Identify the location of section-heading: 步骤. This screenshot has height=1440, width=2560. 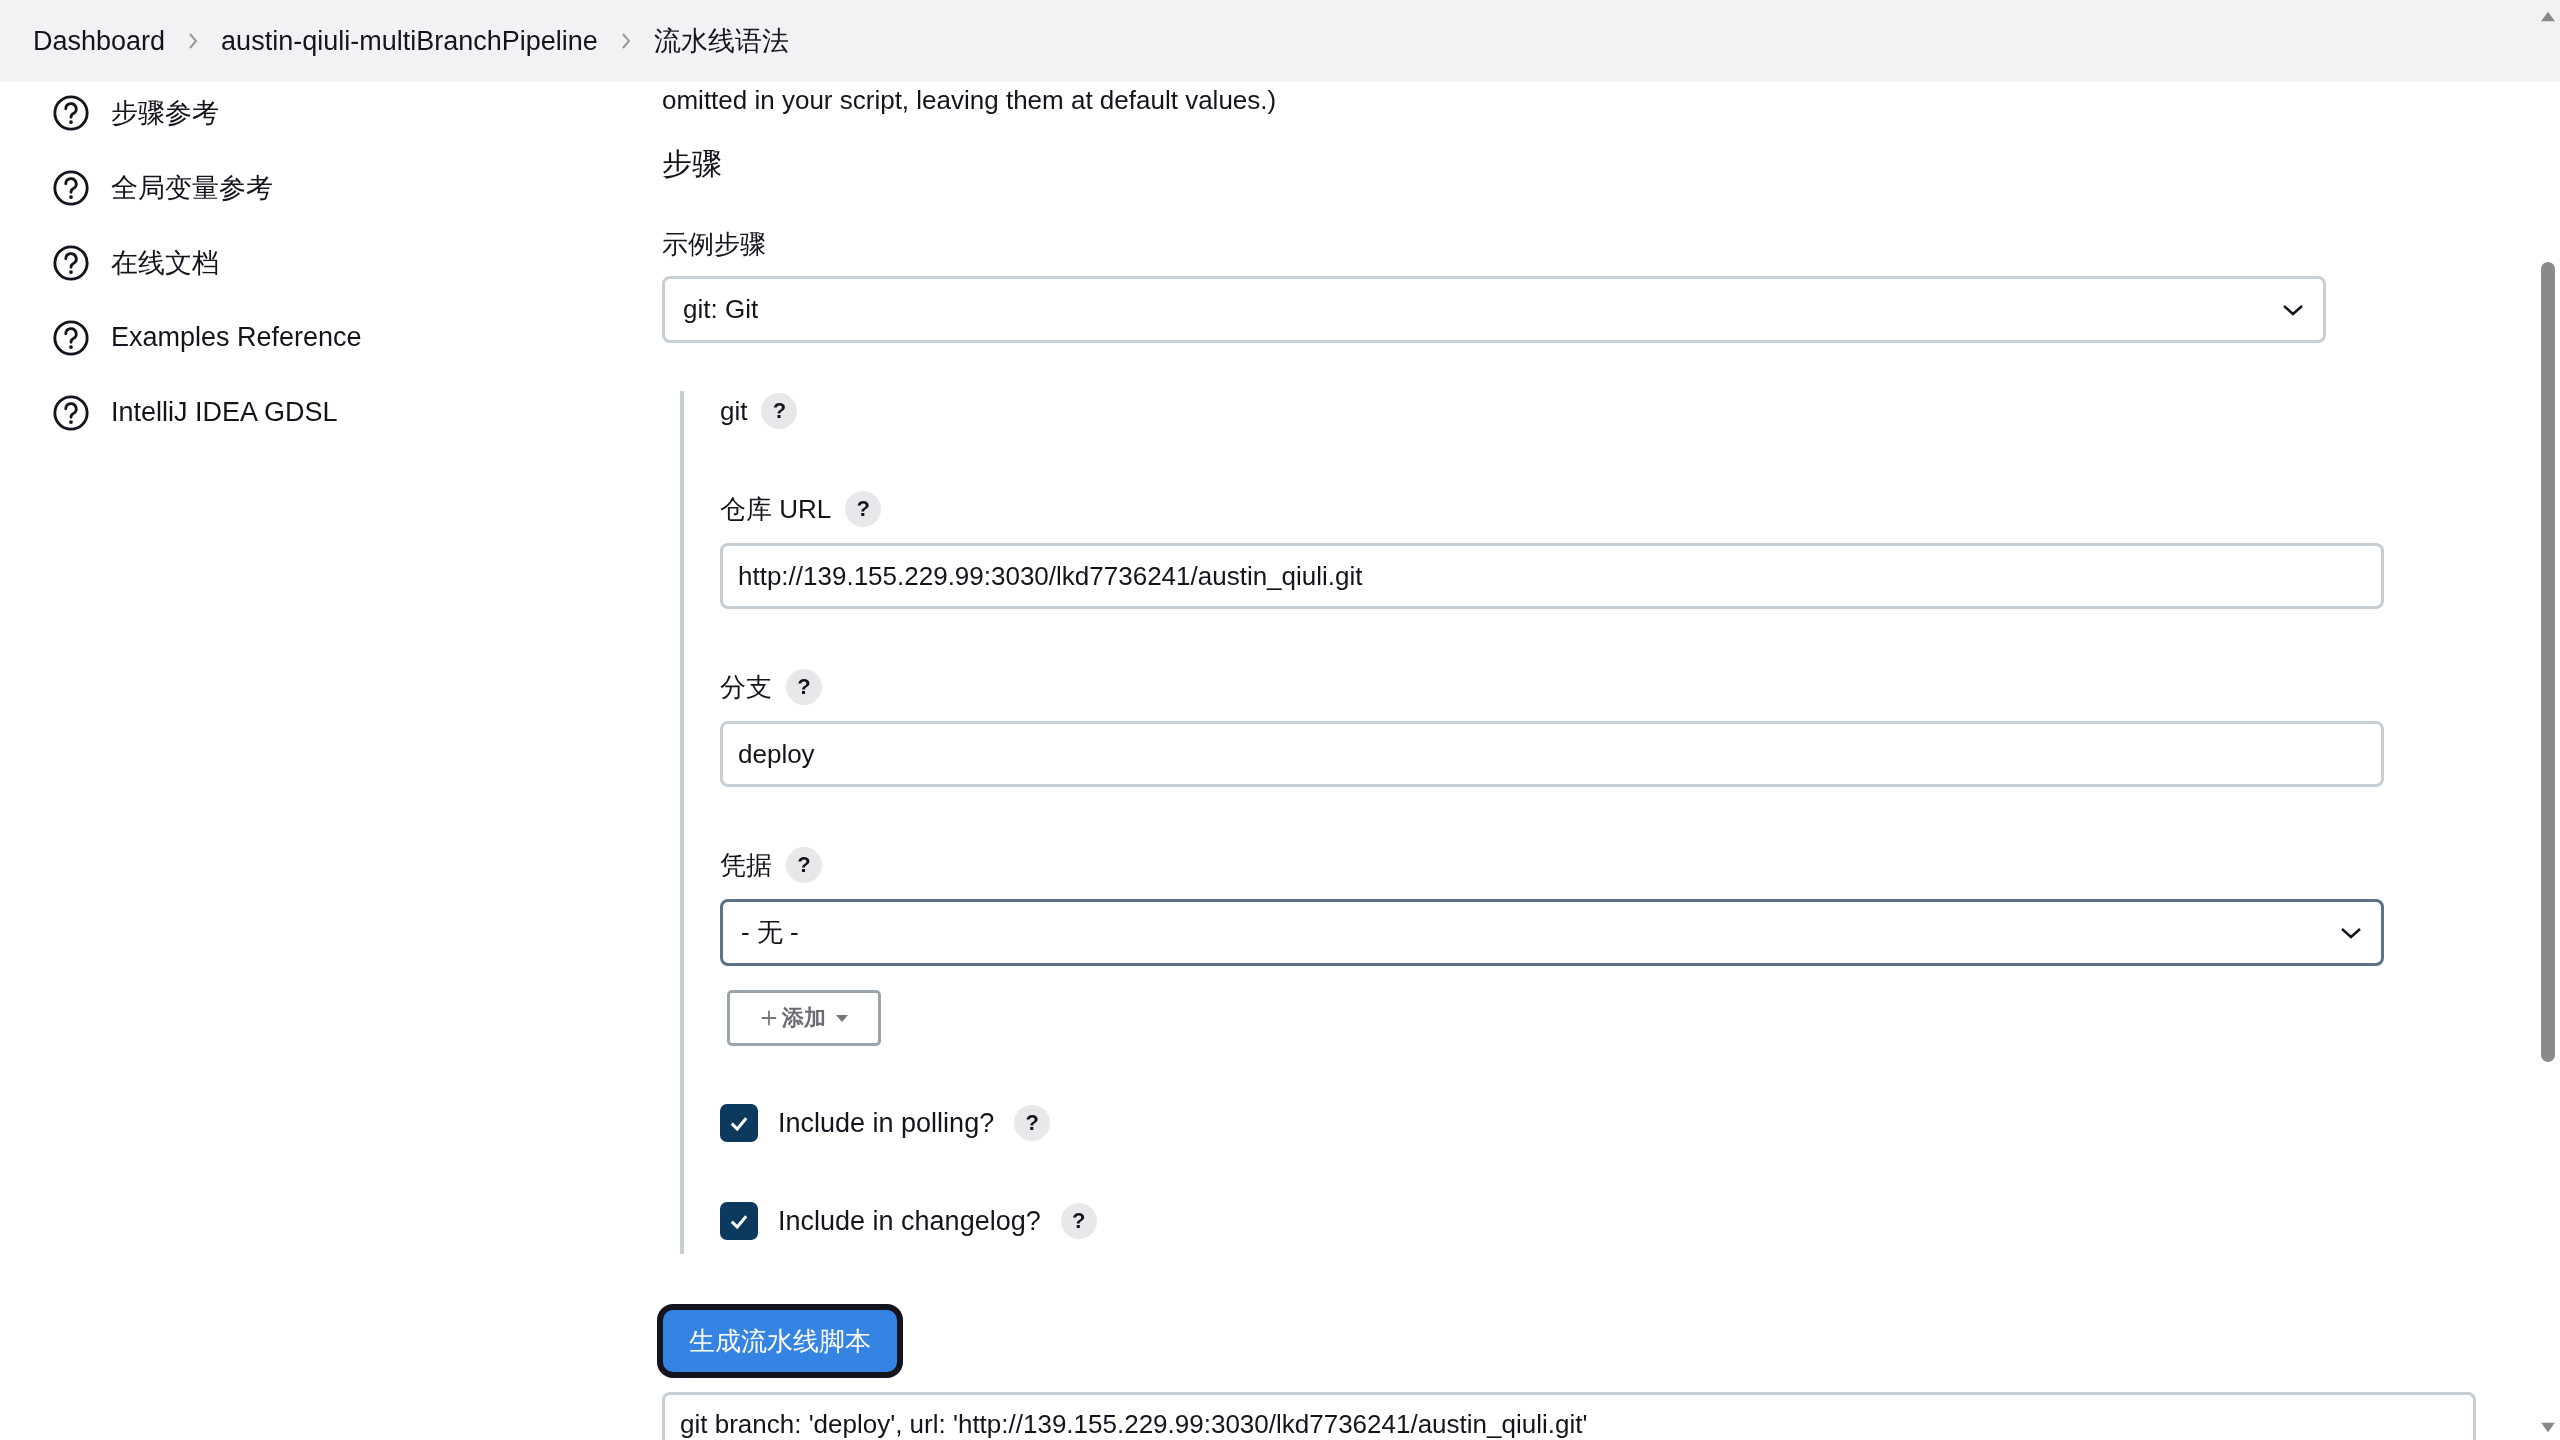
(692, 164).